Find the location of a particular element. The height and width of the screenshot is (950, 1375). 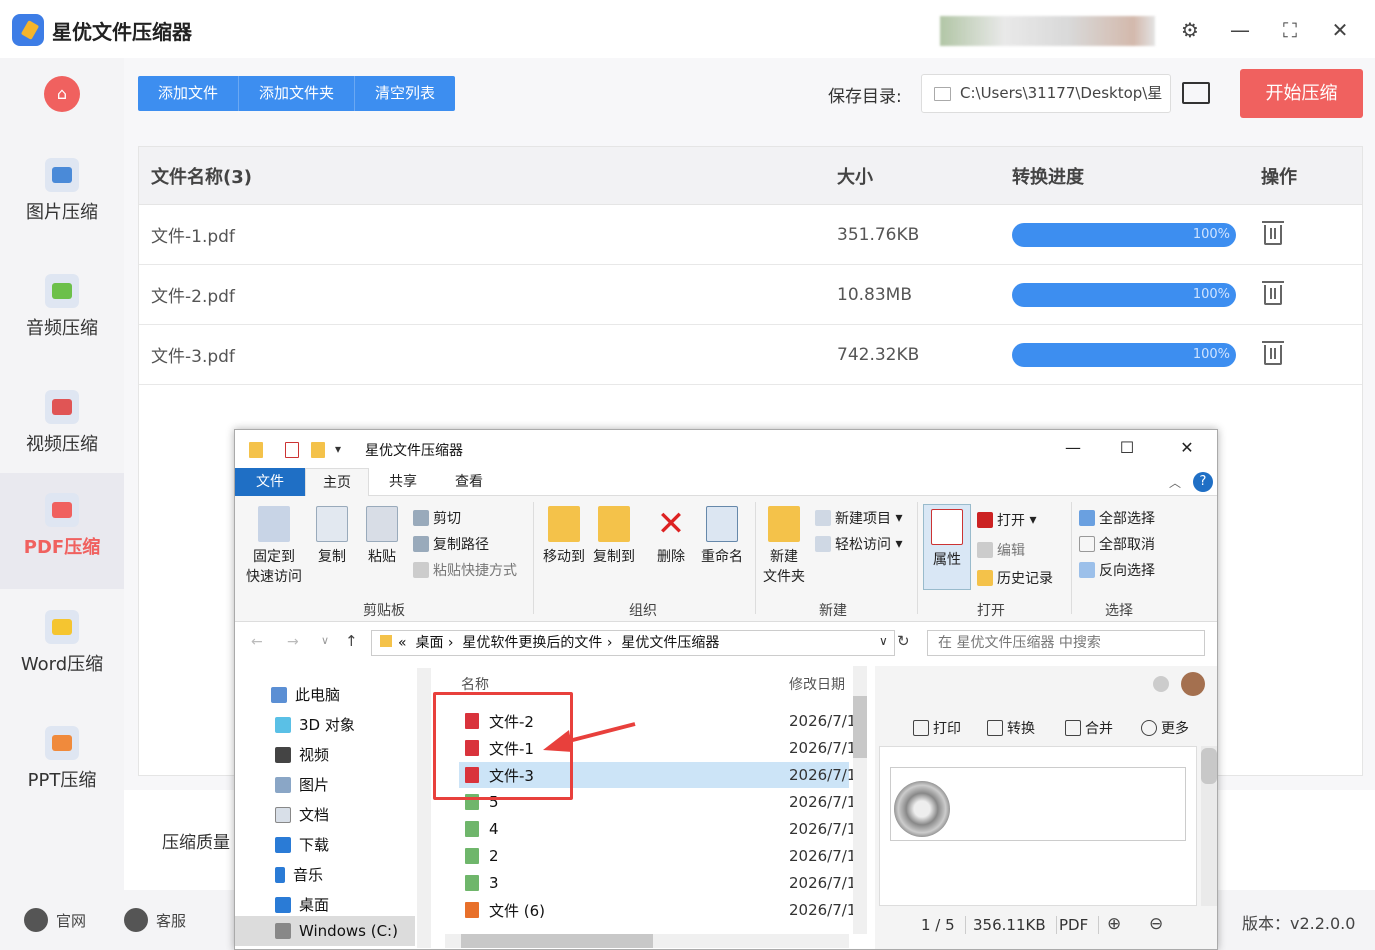

copy-to-button: 复制到 is located at coordinates (614, 536).